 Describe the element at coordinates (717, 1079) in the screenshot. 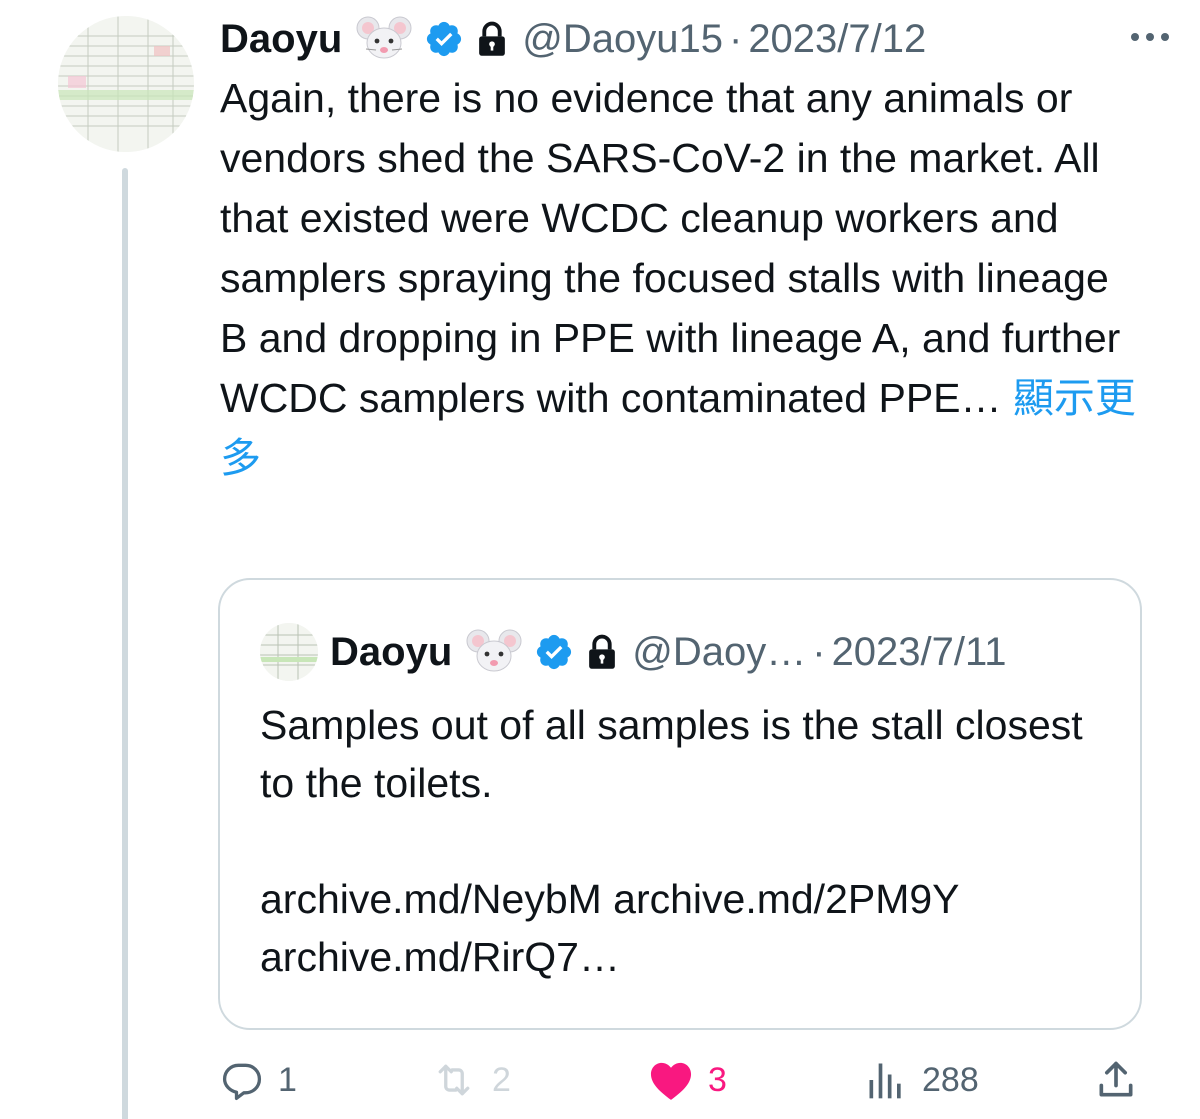

I see `like-count: 3` at that location.